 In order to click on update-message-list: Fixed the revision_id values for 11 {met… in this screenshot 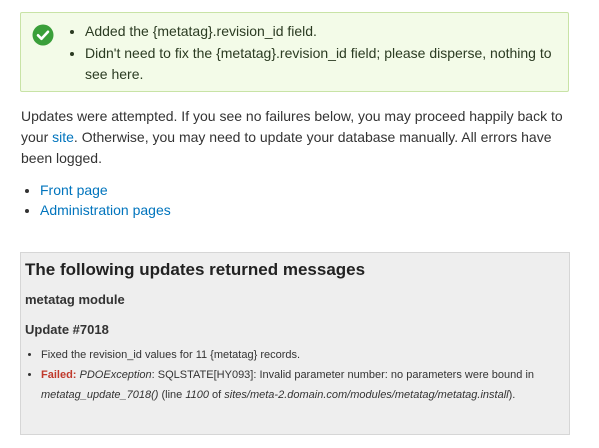, I will do `click(296, 375)`.